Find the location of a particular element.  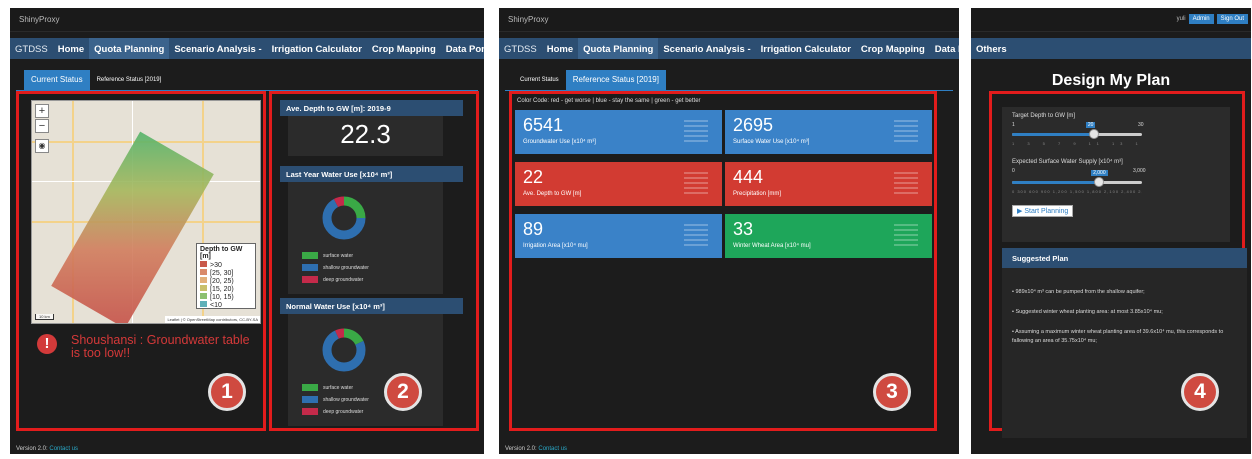

slider-ticks: 1 3 5 7 9 11 13 15 17 20 22 25 27 30 is located at coordinates (1077, 143).